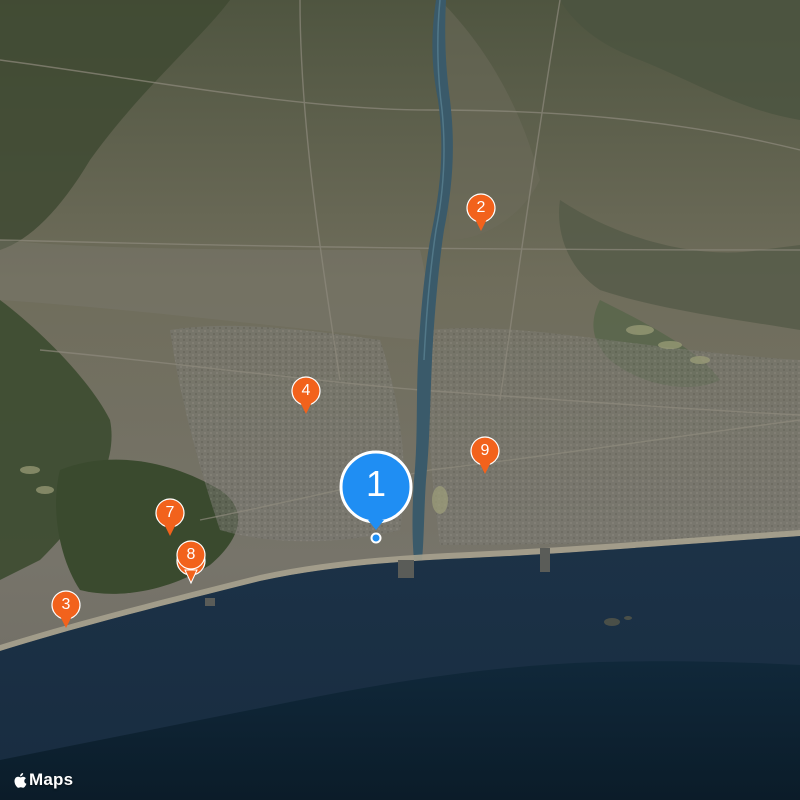  What do you see at coordinates (170, 512) in the screenshot?
I see `map-marker-label: 7` at bounding box center [170, 512].